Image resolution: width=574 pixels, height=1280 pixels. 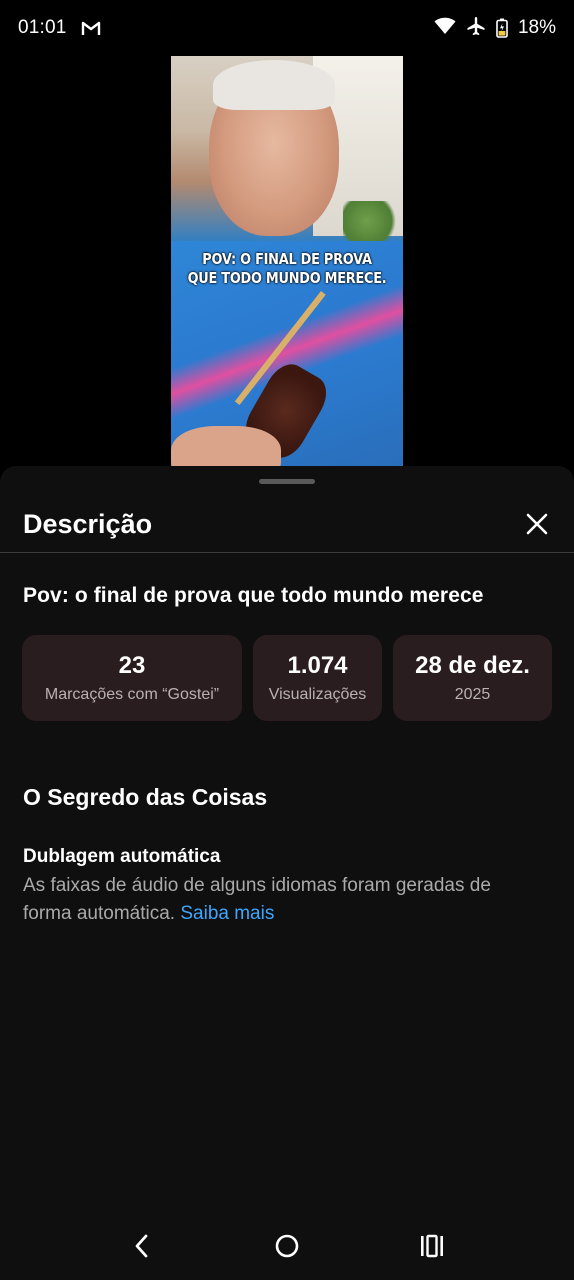 I want to click on caption-line-1: POV: O FINAL DE PROVA, so click(x=287, y=259).